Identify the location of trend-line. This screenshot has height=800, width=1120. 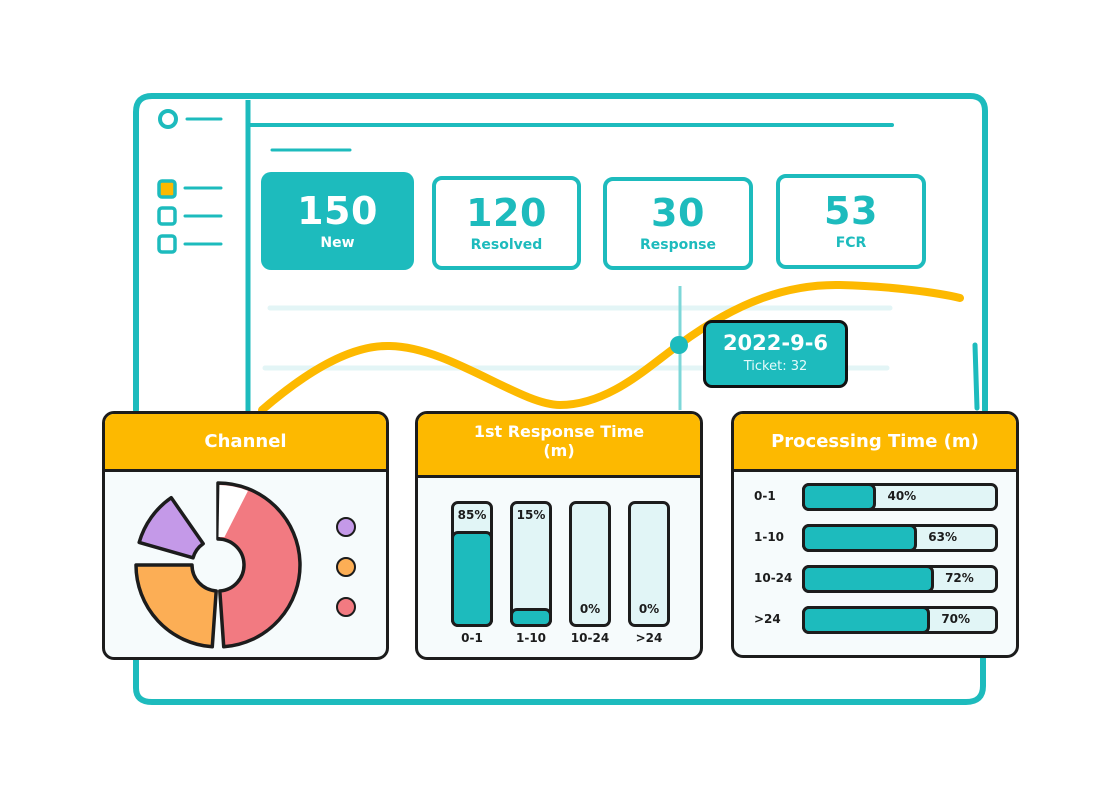
(611, 347).